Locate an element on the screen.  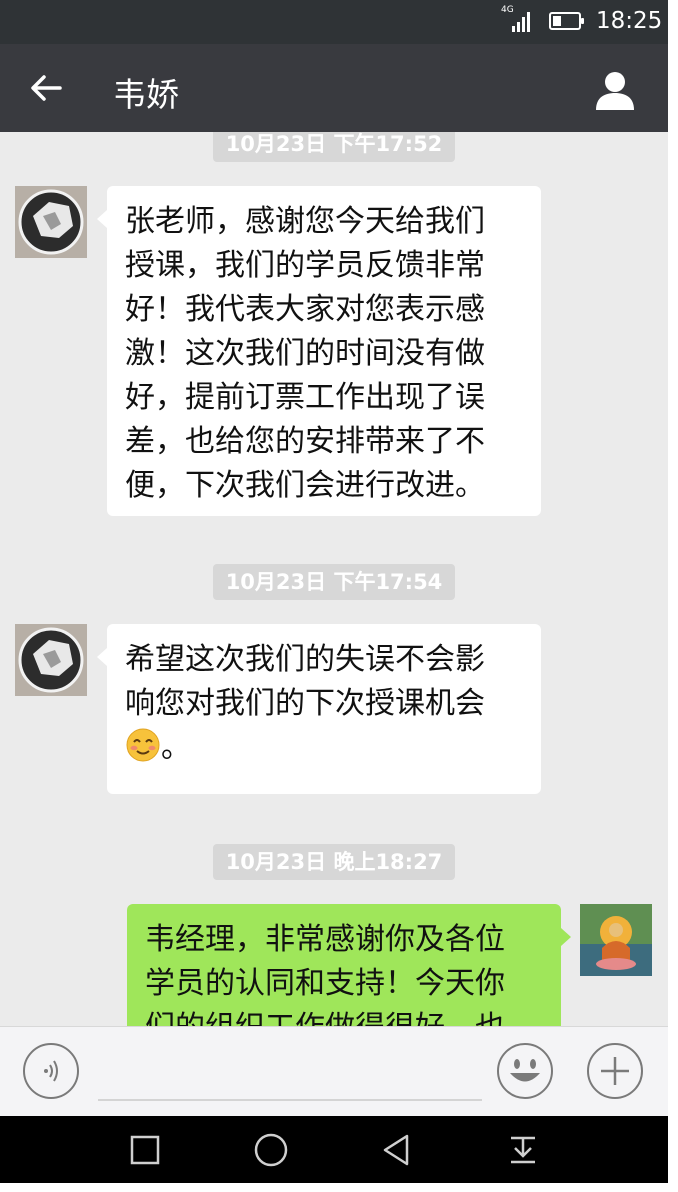
blushing-smile-emoji is located at coordinates (143, 745).